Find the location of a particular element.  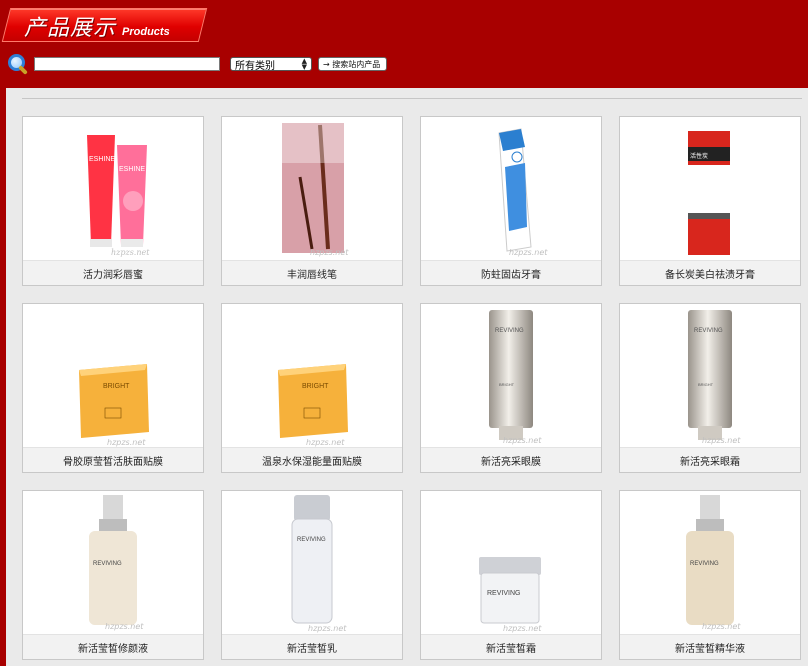

product-name: 新活莹皙精华液 is located at coordinates (710, 646).